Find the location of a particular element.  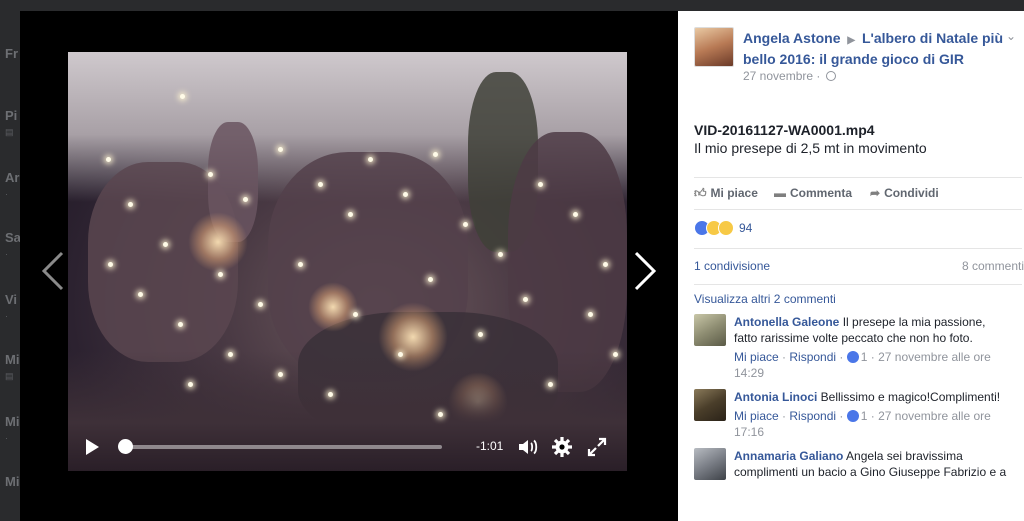

commenter-name: Annamaria Galiano is located at coordinates (788, 456).